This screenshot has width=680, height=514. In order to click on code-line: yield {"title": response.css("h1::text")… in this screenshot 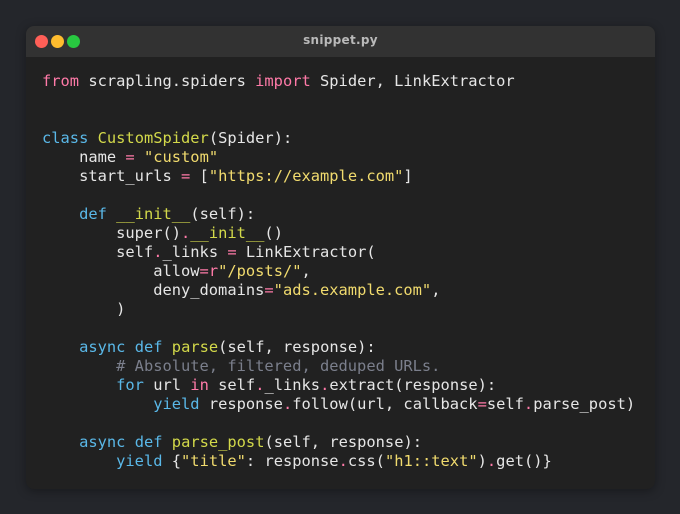, I will do `click(338, 461)`.